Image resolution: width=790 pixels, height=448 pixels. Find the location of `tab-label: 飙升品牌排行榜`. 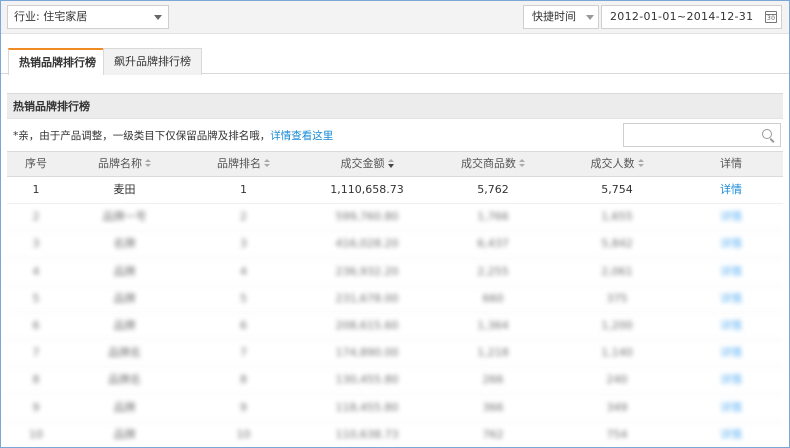

tab-label: 飙升品牌排行榜 is located at coordinates (152, 61).